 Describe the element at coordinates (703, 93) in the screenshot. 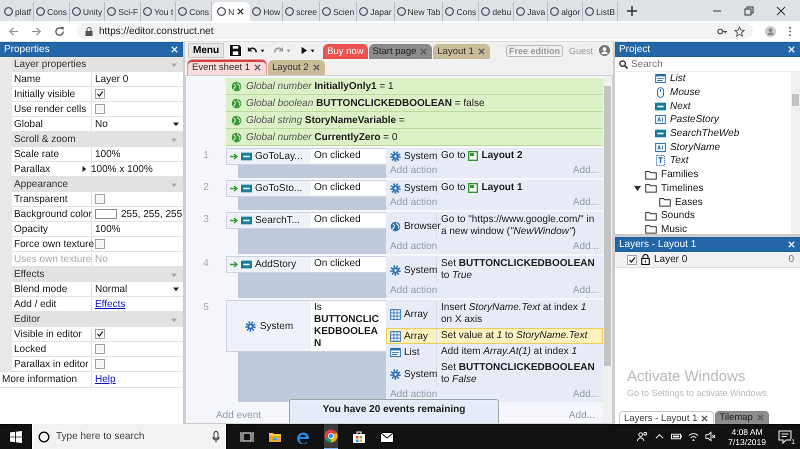

I see `tree-item: Mouse` at that location.